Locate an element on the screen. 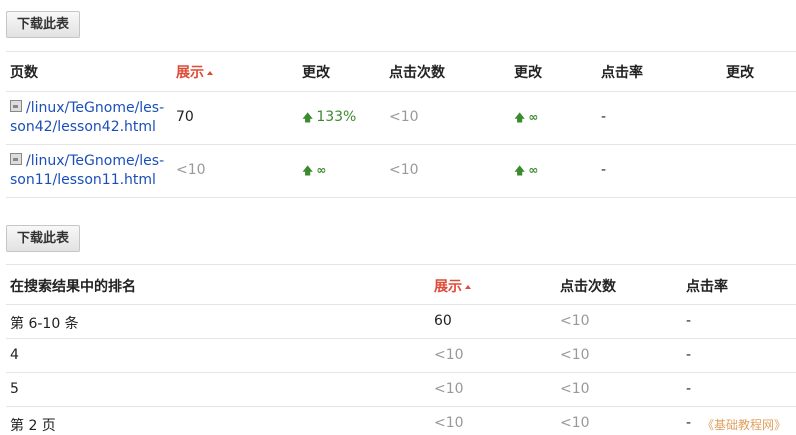 The width and height of the screenshot is (796, 435). header-change-ctr: 更改 is located at coordinates (740, 72).